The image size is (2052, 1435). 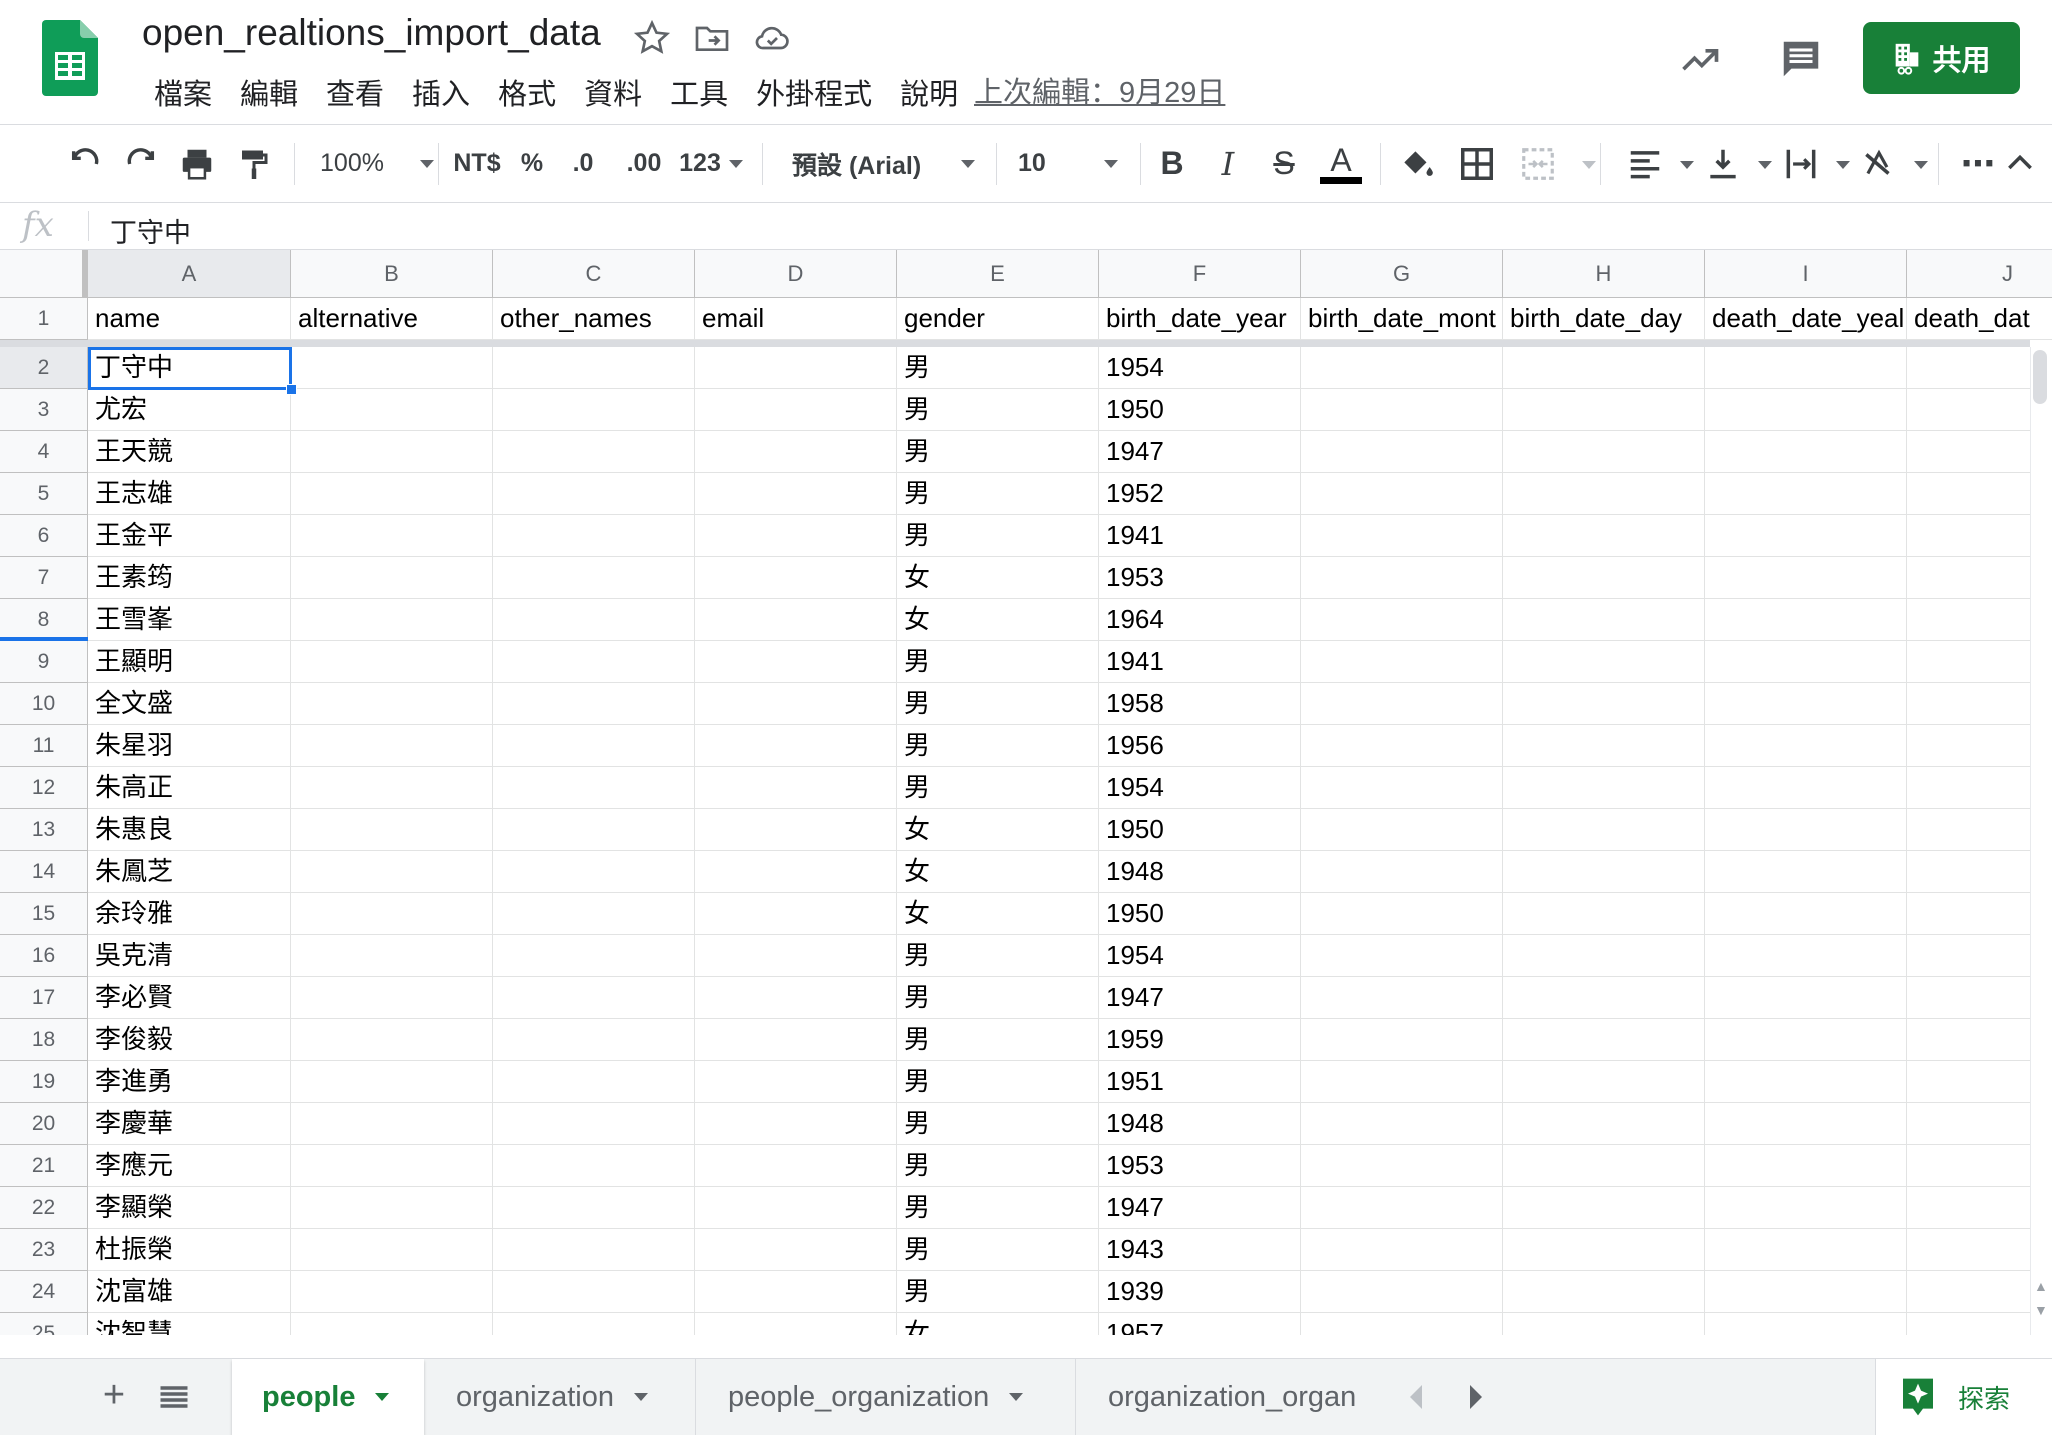 What do you see at coordinates (1200, 494) in the screenshot?
I see `birth-year-cell: 1952` at bounding box center [1200, 494].